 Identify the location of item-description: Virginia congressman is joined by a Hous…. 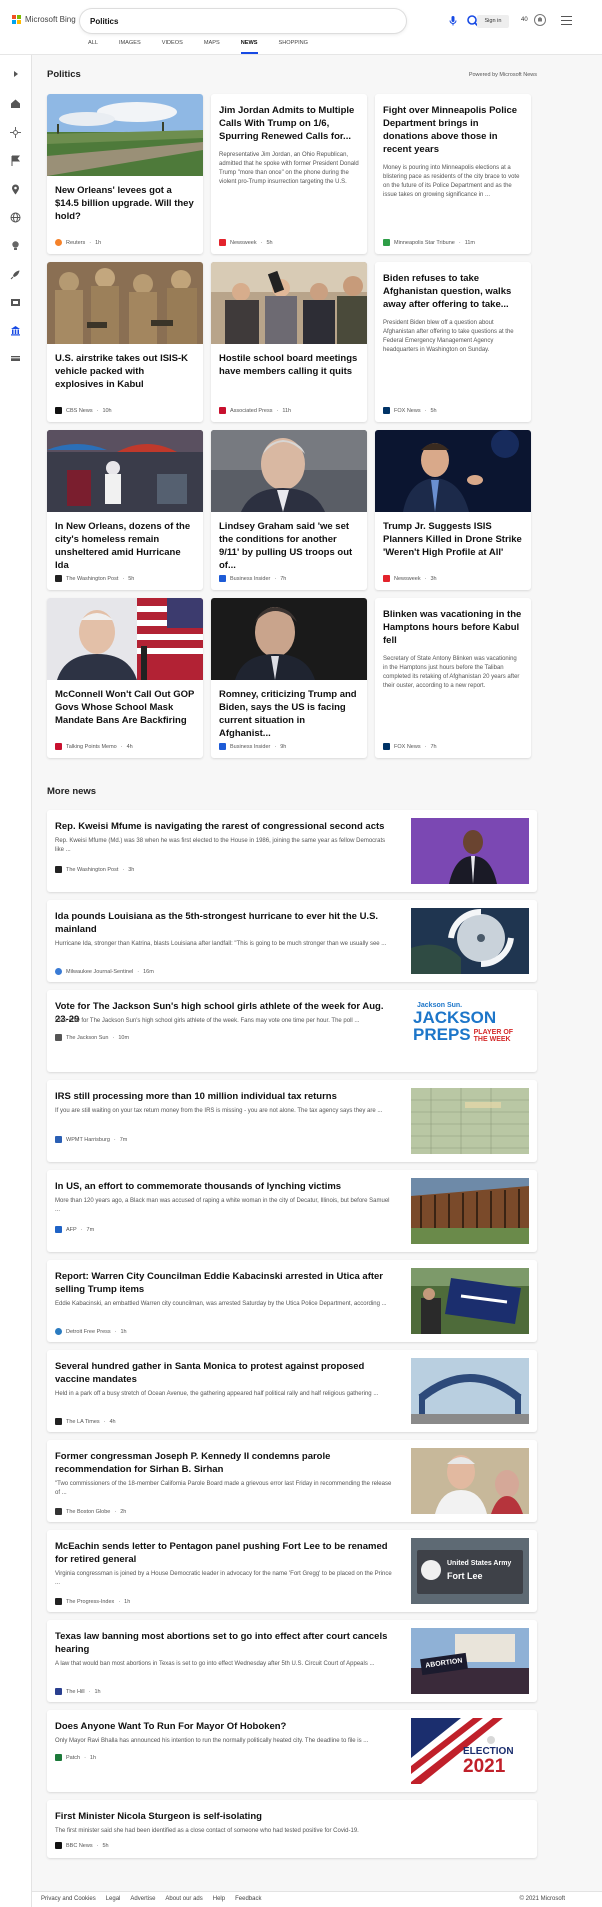
(223, 1578).